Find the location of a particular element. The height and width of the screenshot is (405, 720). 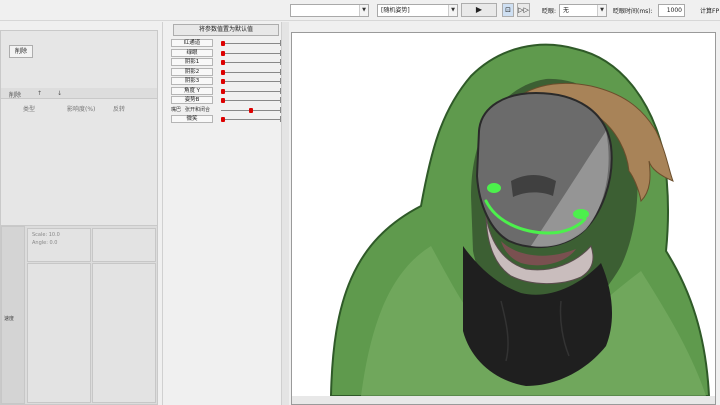

scale-readout: Scale: 10.0 is located at coordinates (46, 235).